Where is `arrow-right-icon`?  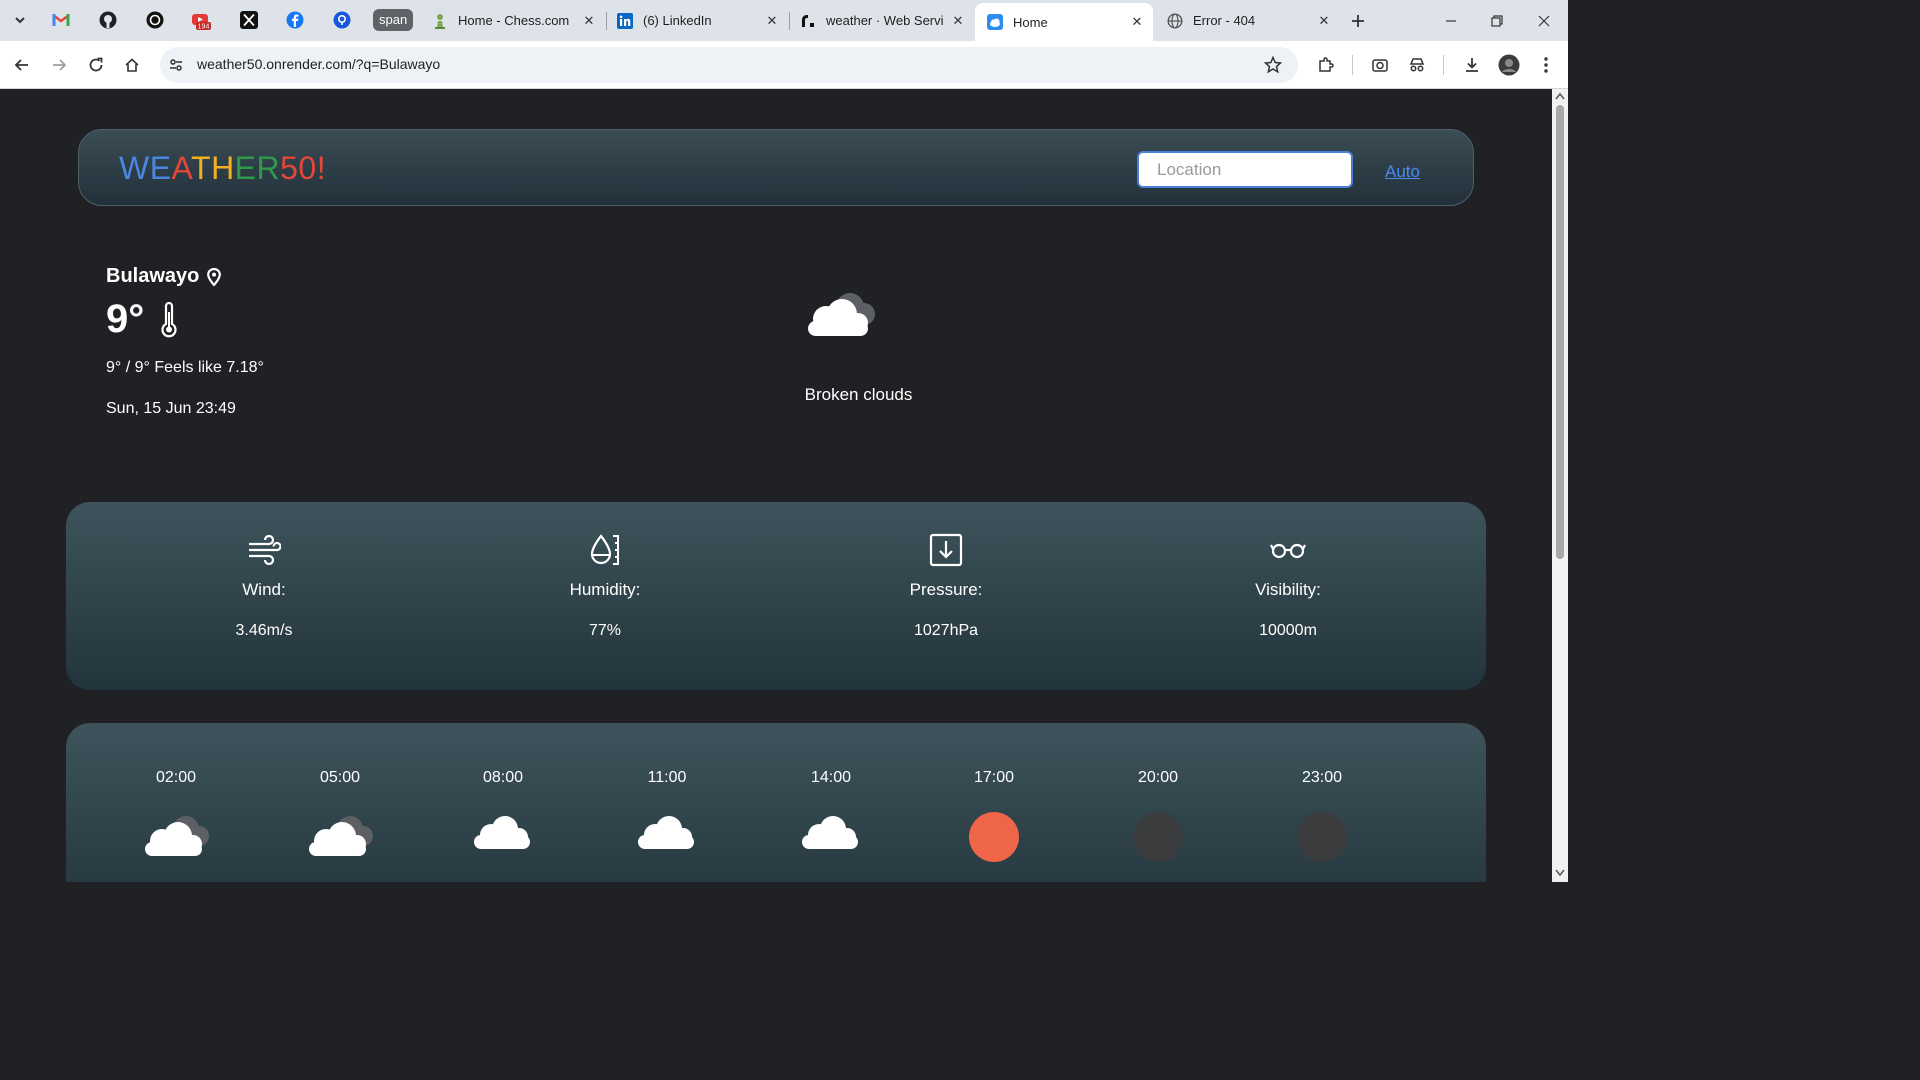
arrow-right-icon is located at coordinates (60, 65).